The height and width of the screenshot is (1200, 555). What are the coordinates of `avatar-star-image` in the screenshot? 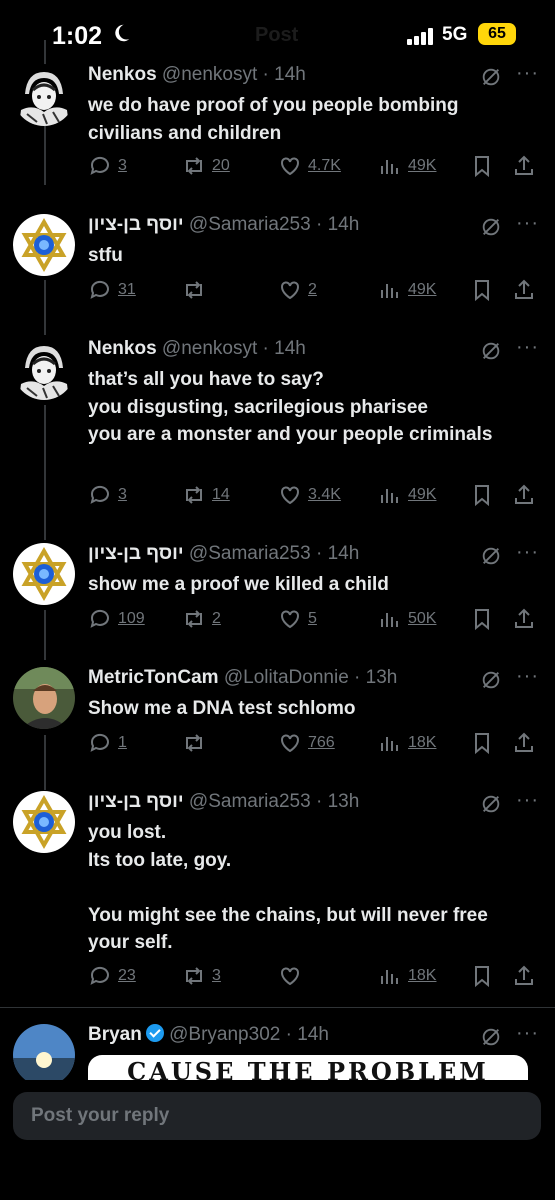 It's located at (44, 574).